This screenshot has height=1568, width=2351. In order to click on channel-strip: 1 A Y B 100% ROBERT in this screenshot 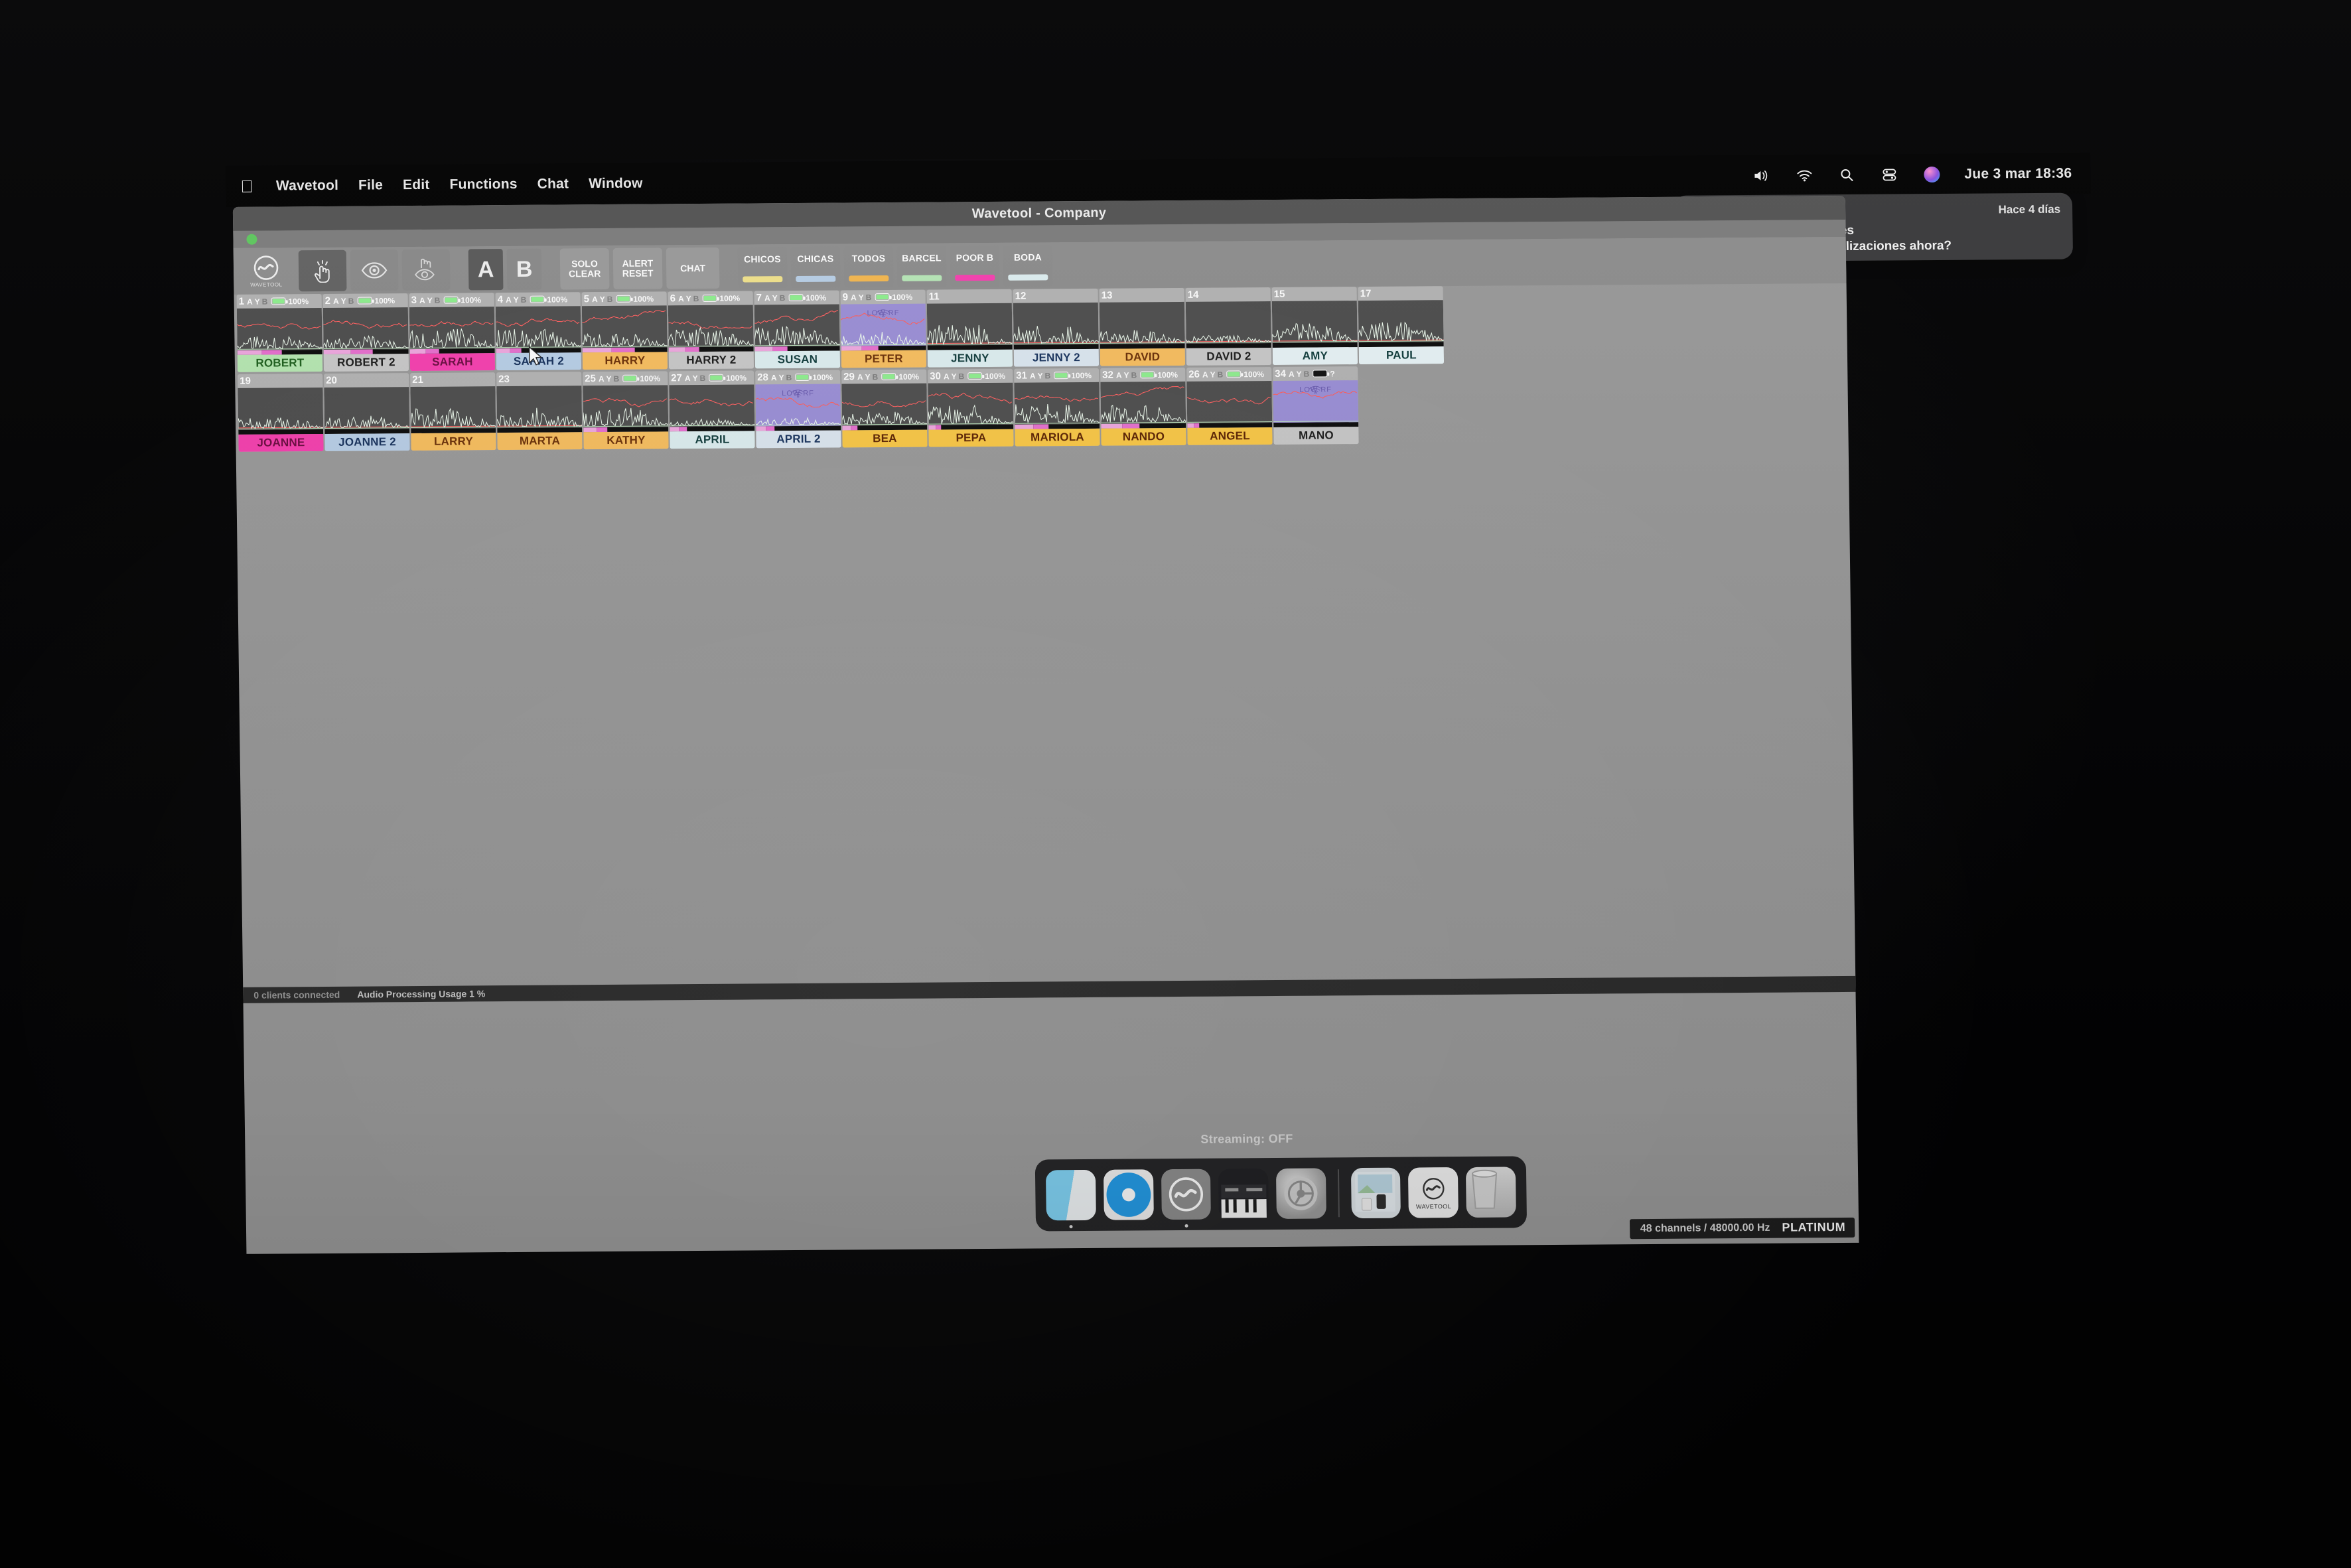, I will do `click(279, 332)`.